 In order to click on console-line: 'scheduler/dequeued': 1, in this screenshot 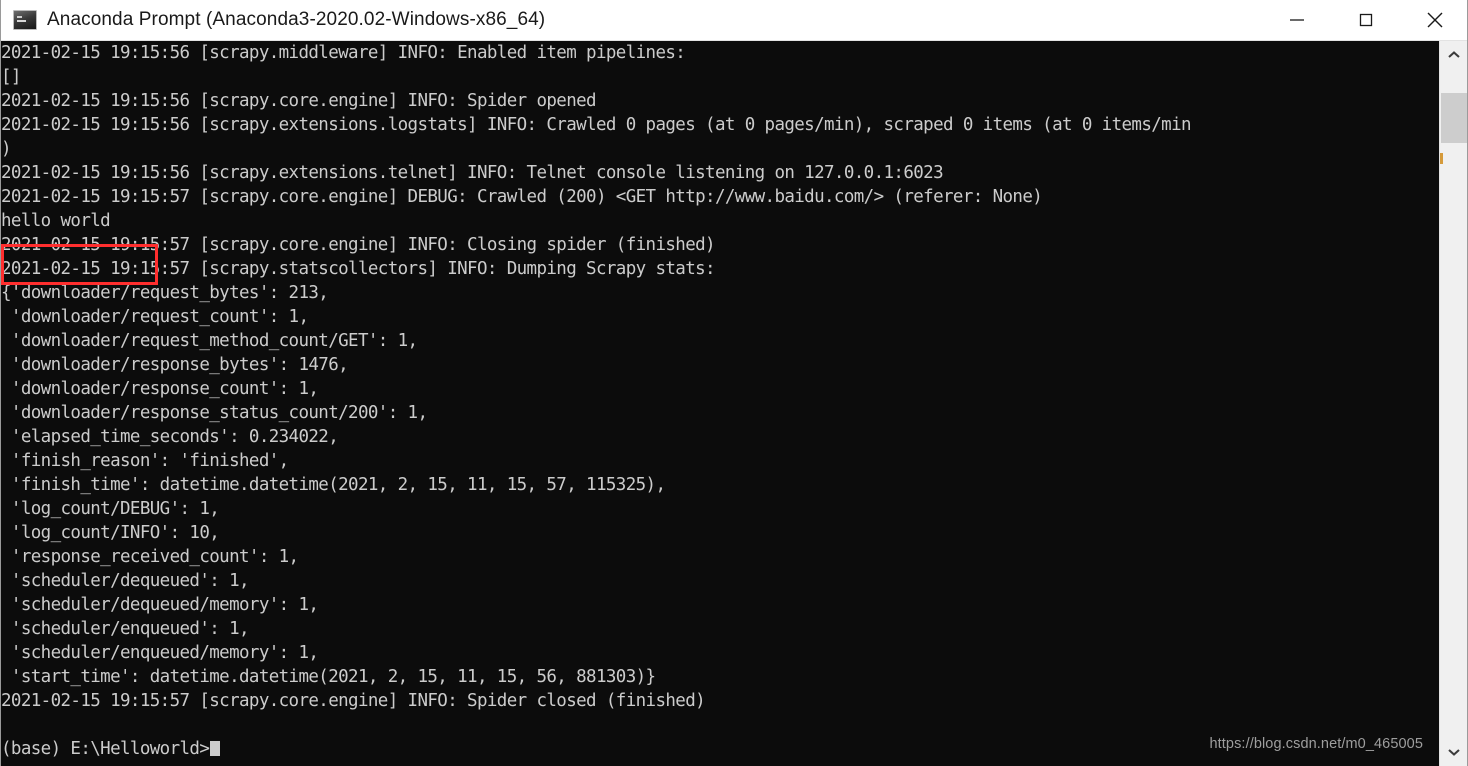, I will do `click(125, 581)`.